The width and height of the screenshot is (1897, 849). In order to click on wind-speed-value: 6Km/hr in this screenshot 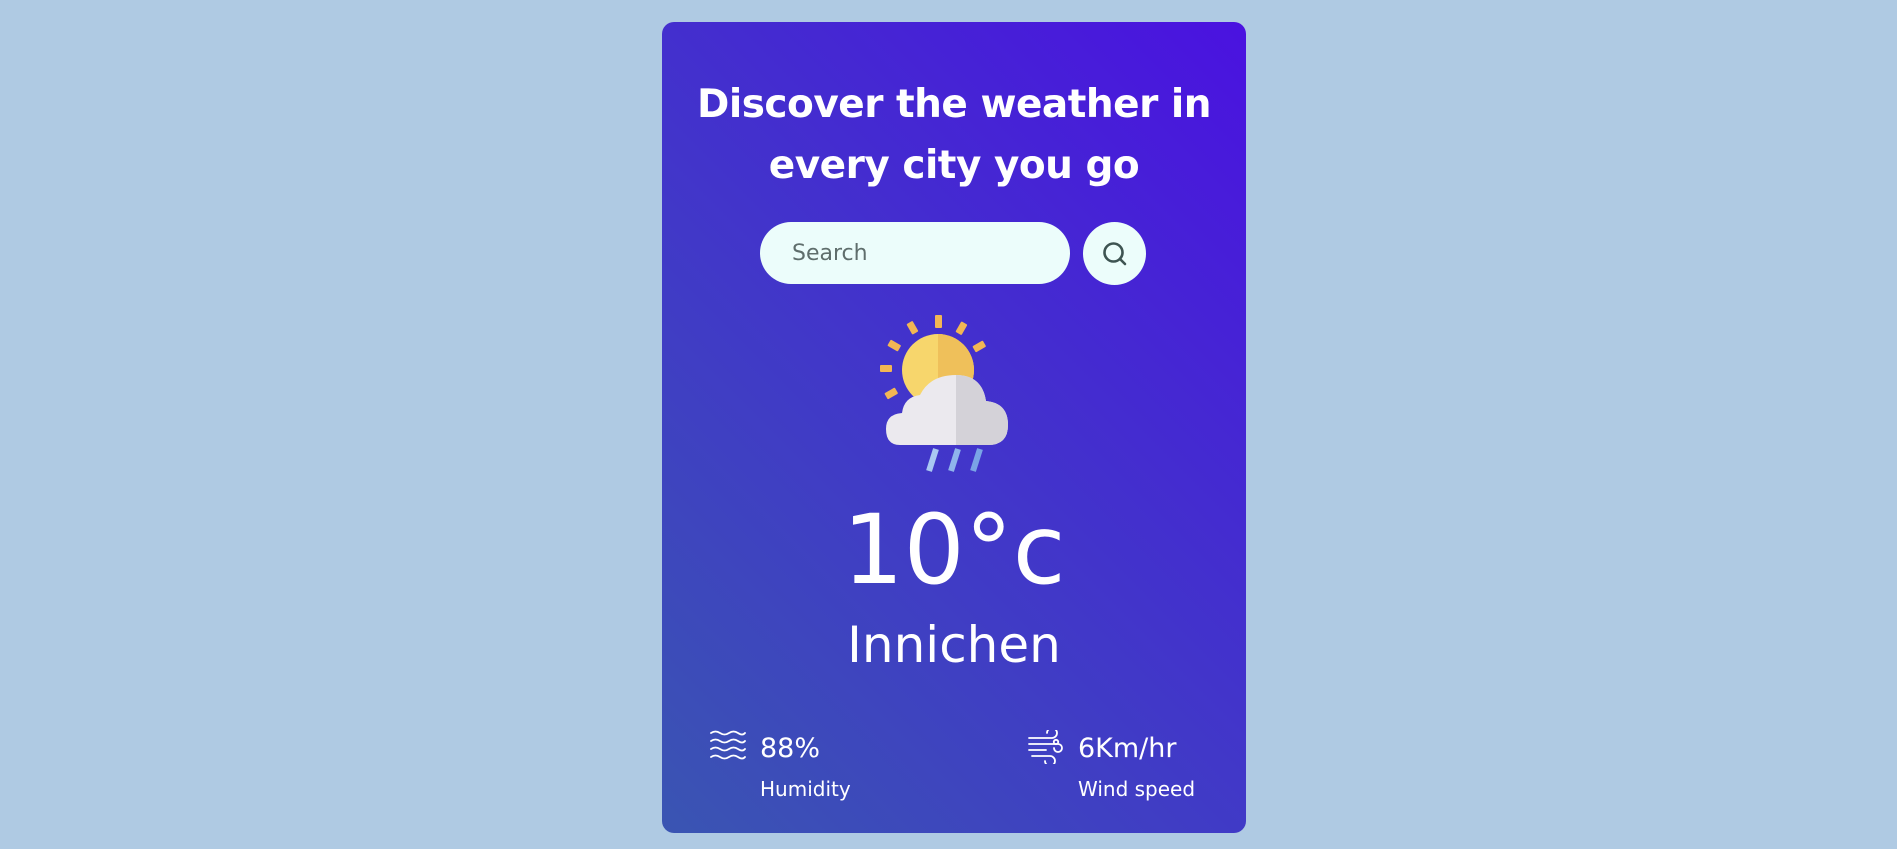, I will do `click(1127, 748)`.